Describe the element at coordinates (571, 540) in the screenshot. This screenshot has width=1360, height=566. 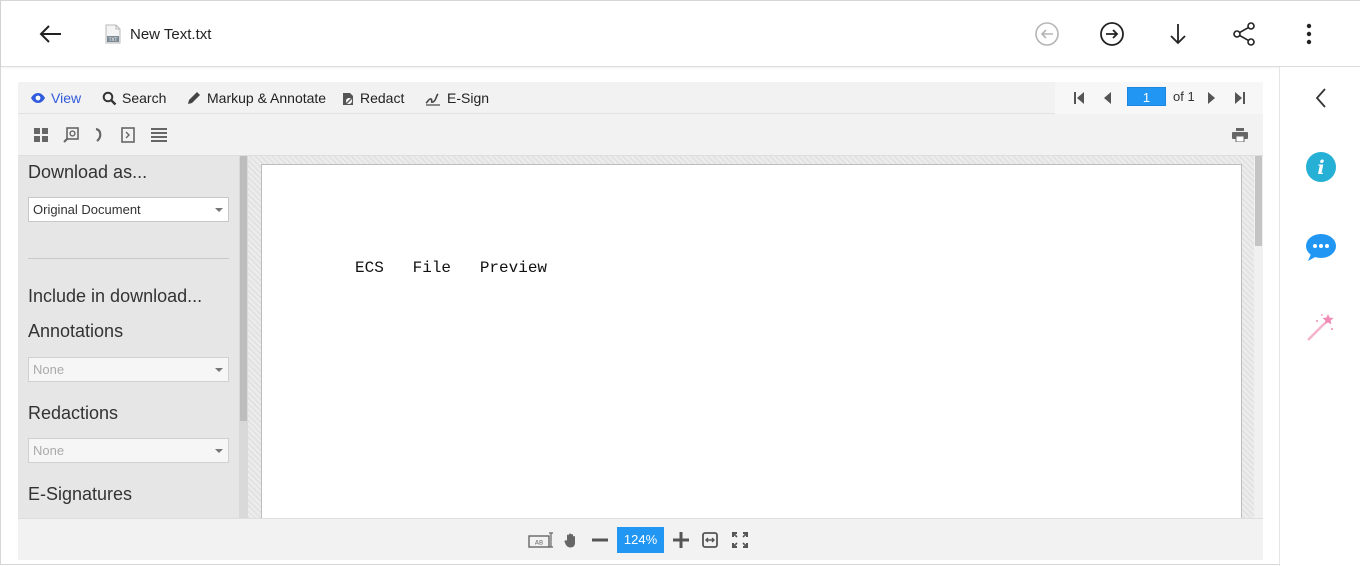
I see `pan-hand-icon` at that location.